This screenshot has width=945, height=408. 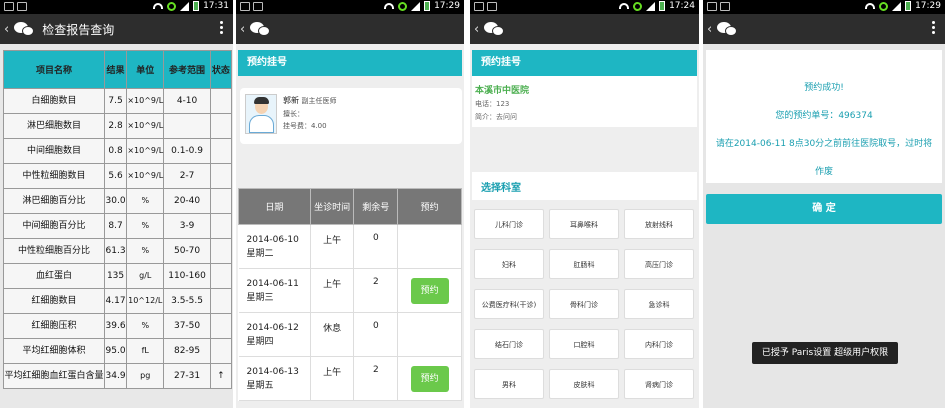 What do you see at coordinates (187, 176) in the screenshot?
I see `table-cell: 2-7` at bounding box center [187, 176].